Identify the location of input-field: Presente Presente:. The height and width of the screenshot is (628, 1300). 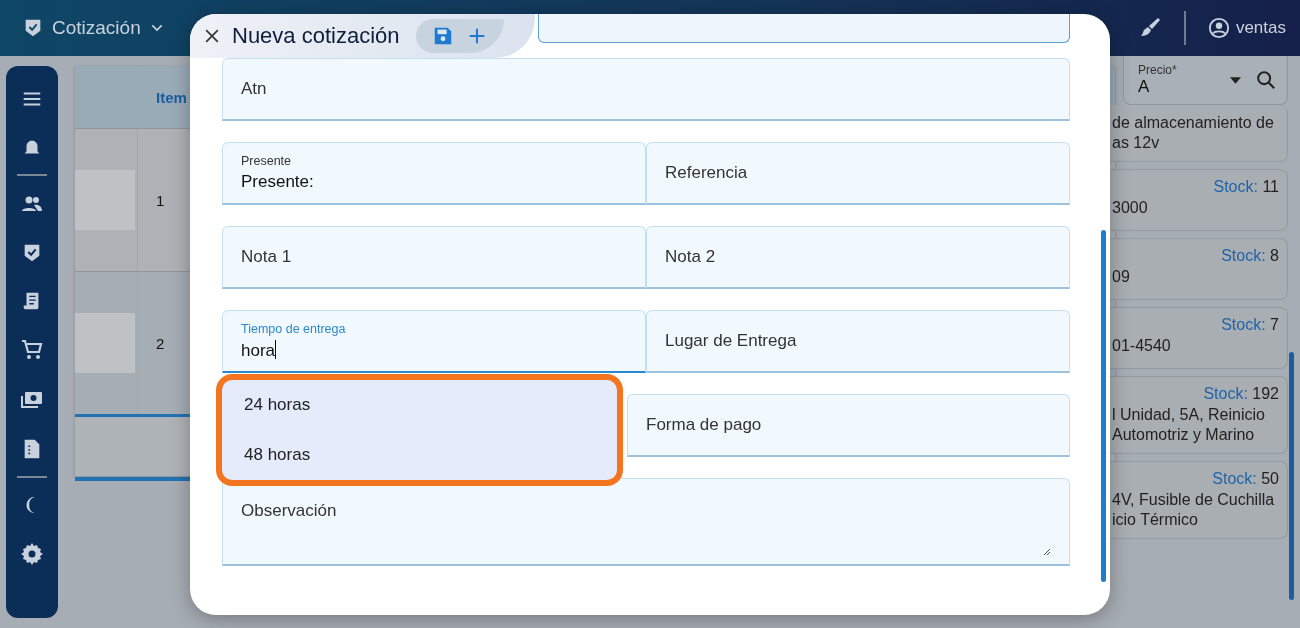
(434, 173).